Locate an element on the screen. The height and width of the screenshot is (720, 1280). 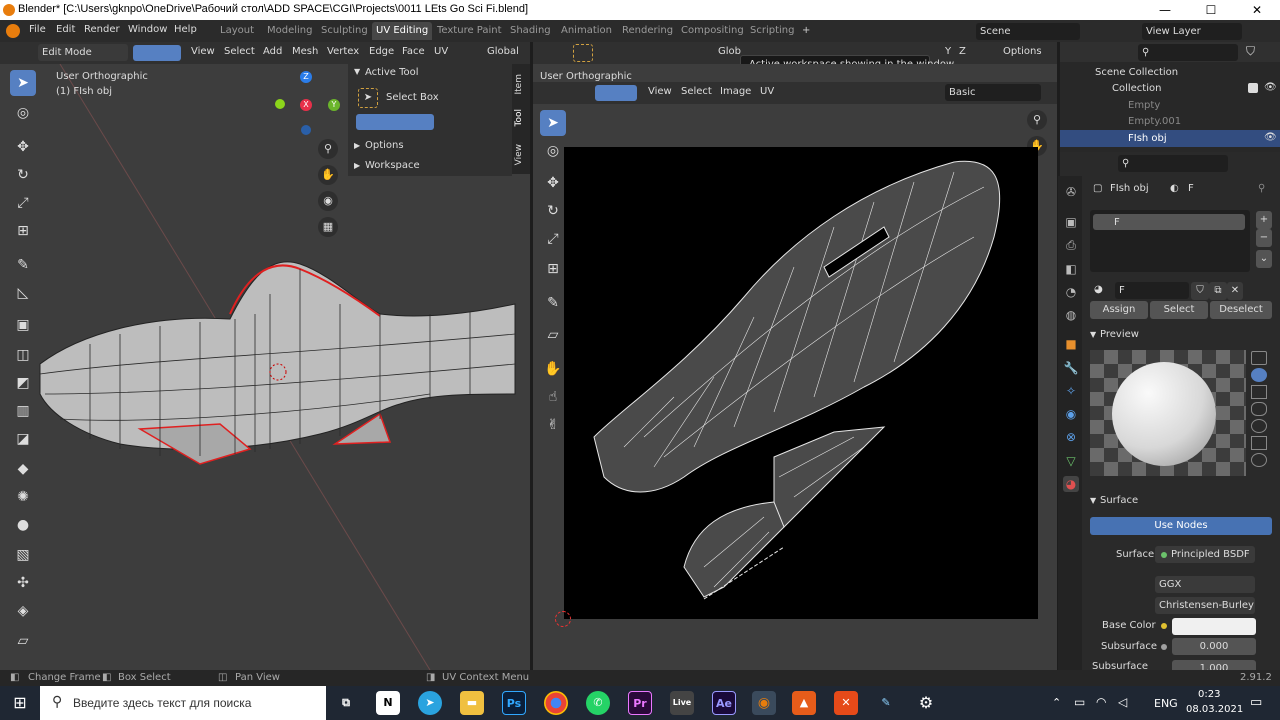
material-browse-icon: ◕ is located at coordinates (1098, 289).